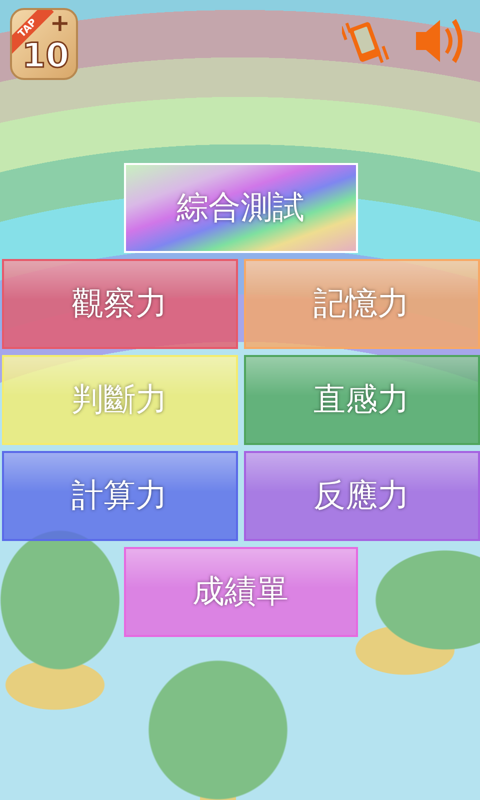  What do you see at coordinates (120, 496) in the screenshot?
I see `mode-button: 計算力` at bounding box center [120, 496].